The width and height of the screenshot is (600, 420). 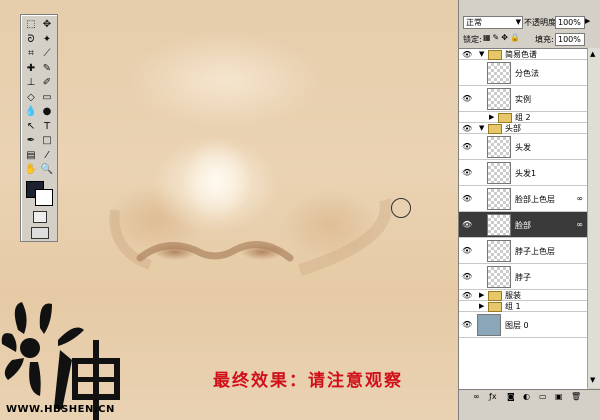 What do you see at coordinates (570, 22) in the screenshot?
I see `opacity-input: 100%` at bounding box center [570, 22].